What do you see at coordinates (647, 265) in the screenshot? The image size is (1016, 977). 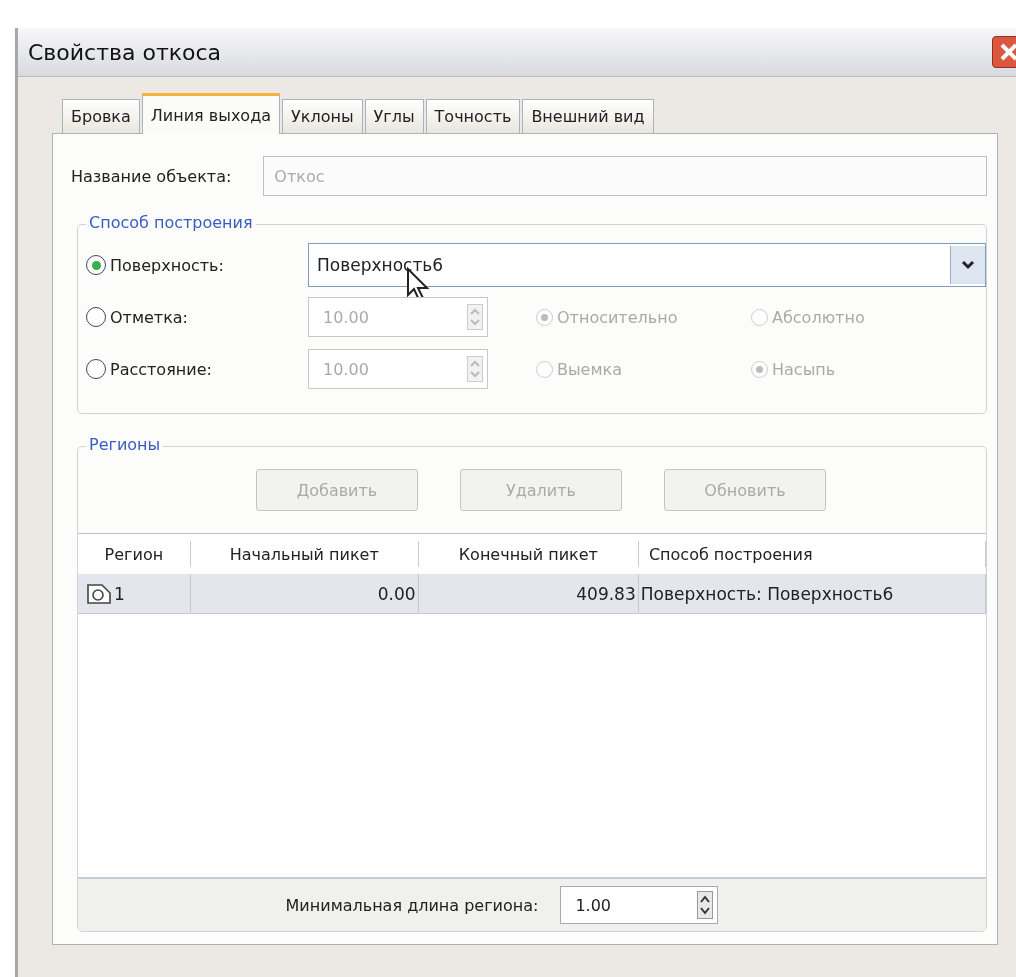 I see `surface-dropdown: Поверхность6` at bounding box center [647, 265].